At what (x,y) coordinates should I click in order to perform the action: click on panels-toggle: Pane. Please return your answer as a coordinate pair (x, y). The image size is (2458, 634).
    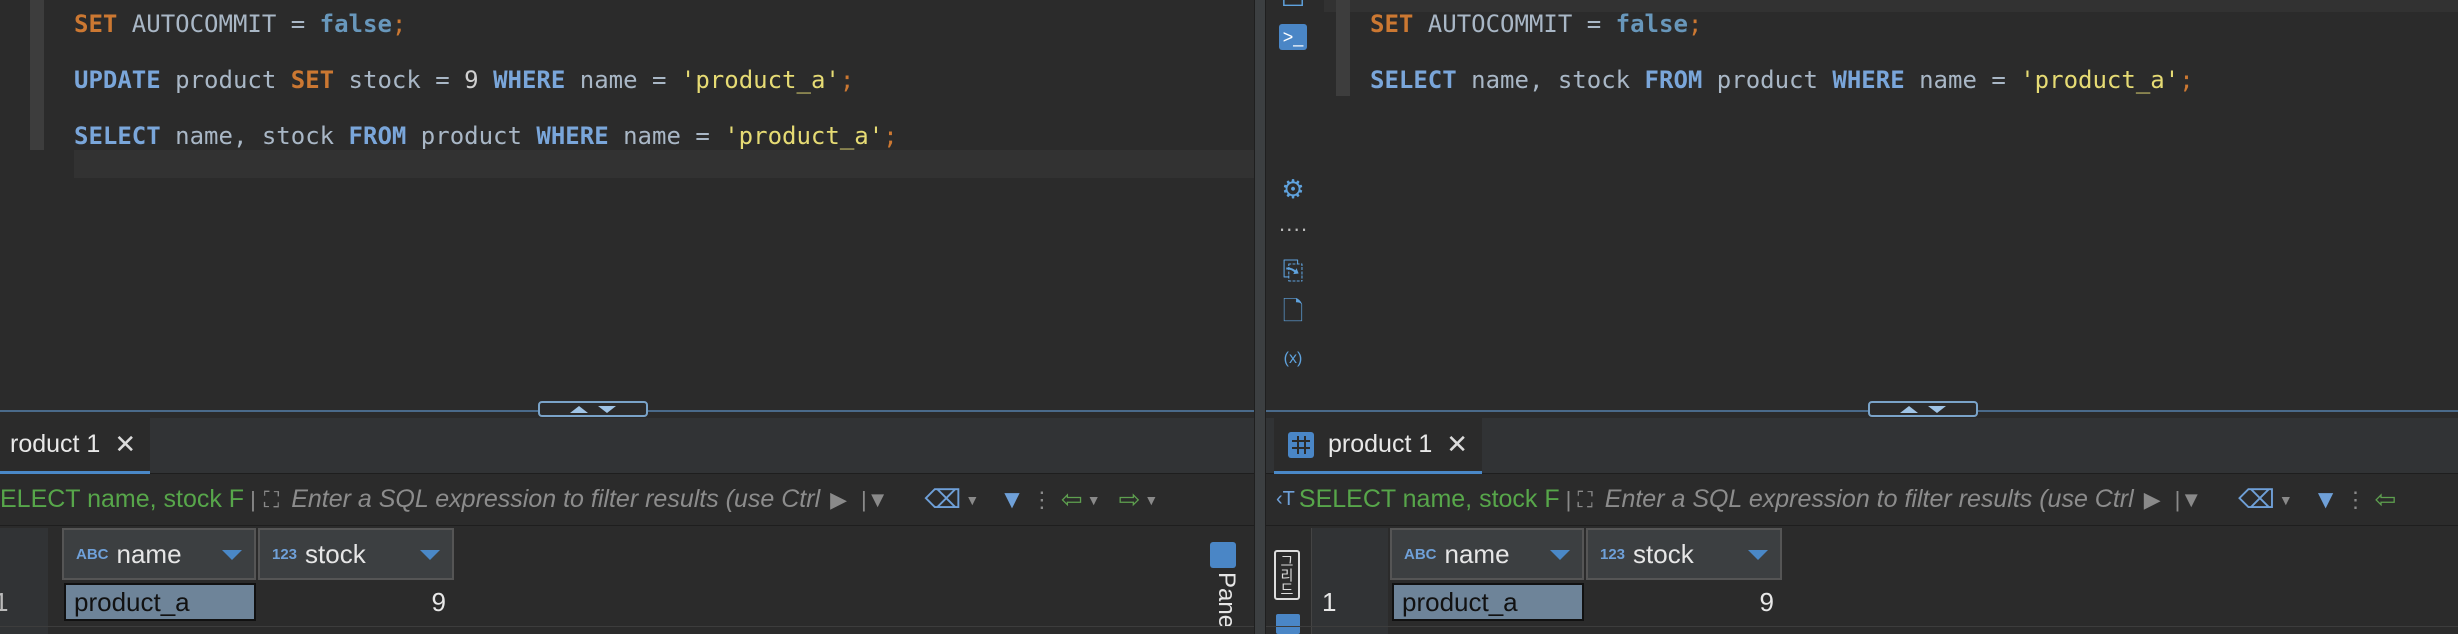
    Looking at the image, I should click on (1225, 588).